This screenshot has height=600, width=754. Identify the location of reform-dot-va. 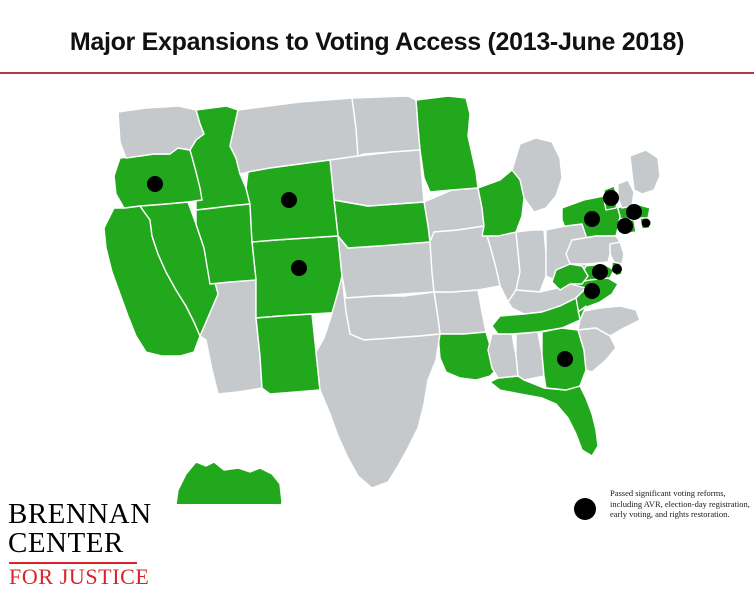
(592, 291).